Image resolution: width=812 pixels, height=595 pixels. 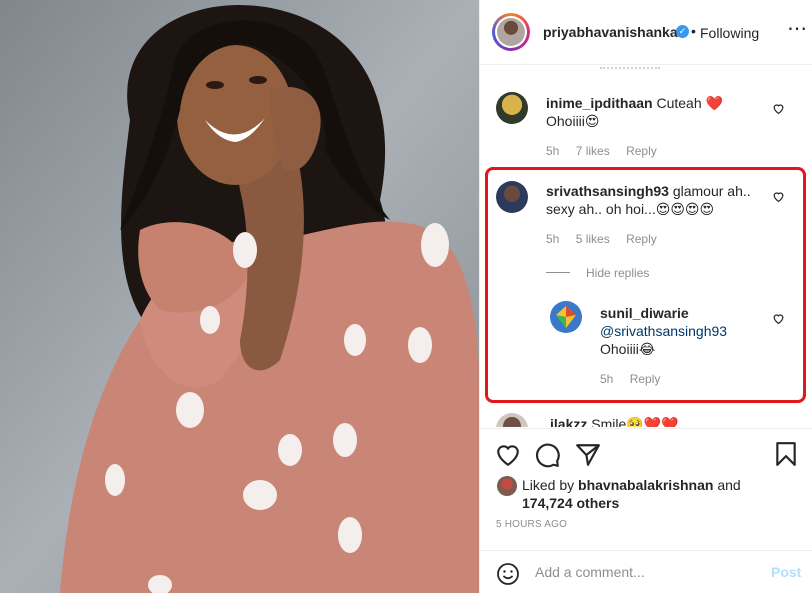 I want to click on more-options-icon: ⋯, so click(x=797, y=28).